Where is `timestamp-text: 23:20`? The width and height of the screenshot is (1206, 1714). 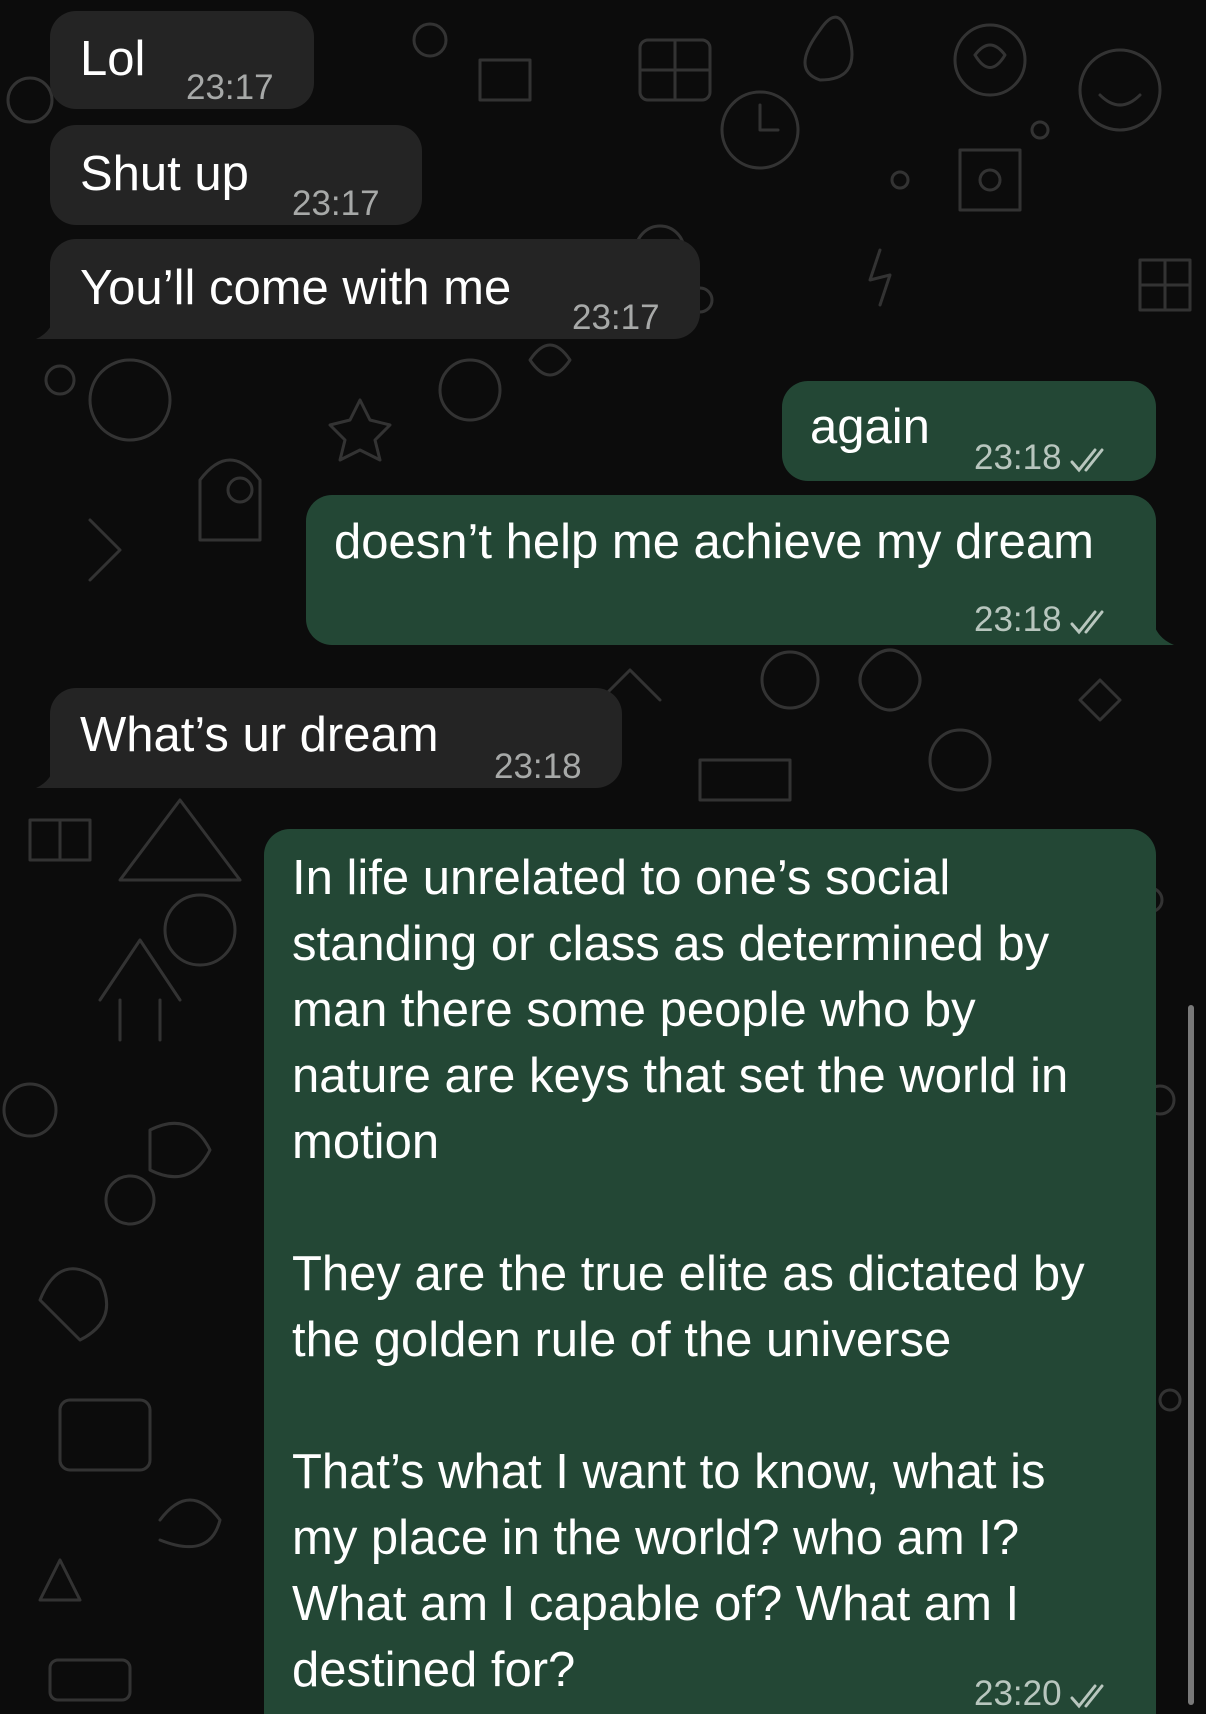 timestamp-text: 23:20 is located at coordinates (1018, 1693).